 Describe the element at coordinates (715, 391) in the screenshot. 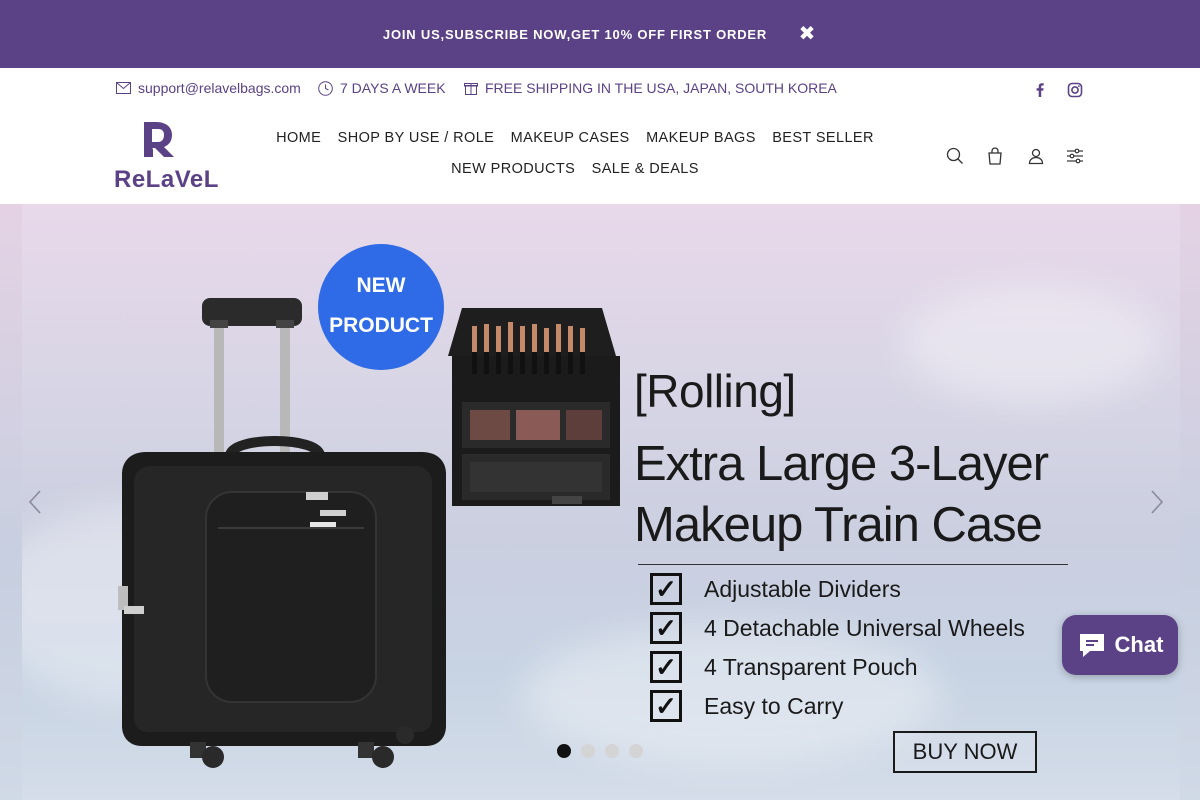

I see `hero-title-prefix: [Rolling]` at that location.